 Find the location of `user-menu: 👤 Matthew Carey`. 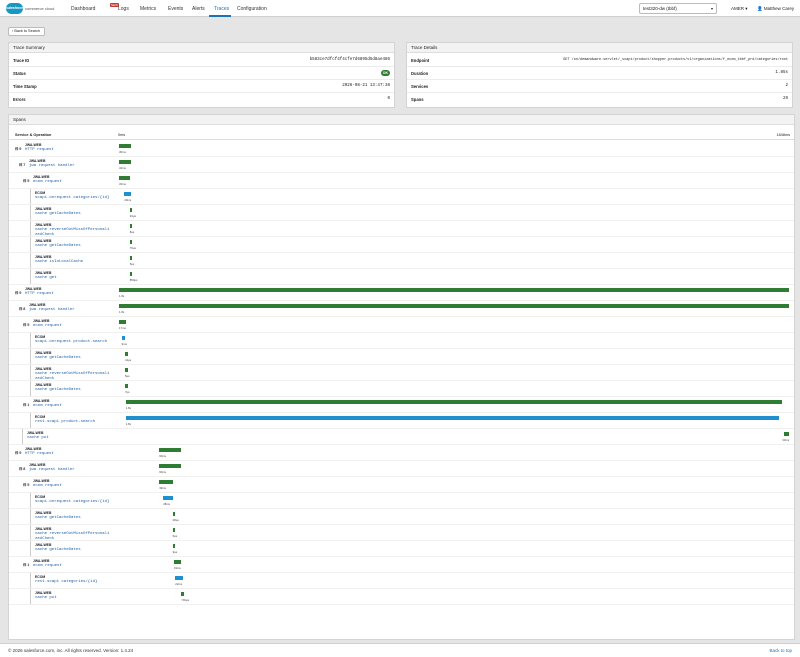

user-menu: 👤 Matthew Carey is located at coordinates (775, 9).